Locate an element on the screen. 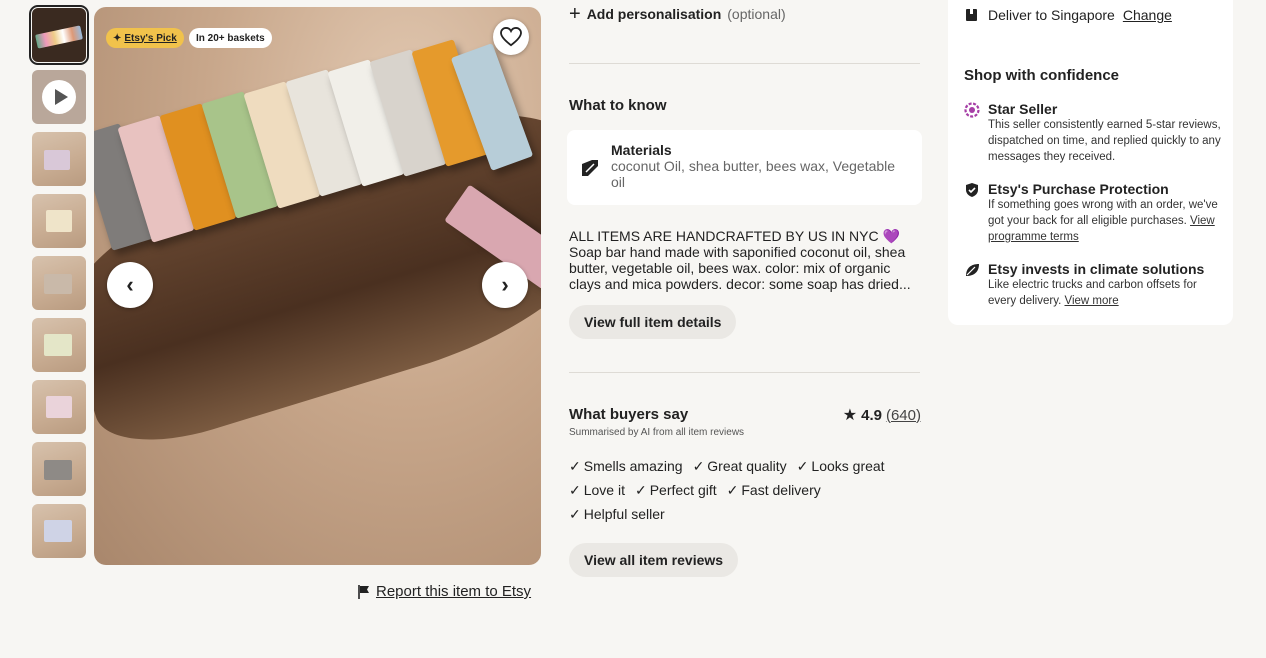 The width and height of the screenshot is (1266, 658). highlight-chip: ✓ Smells amazing is located at coordinates (626, 466).